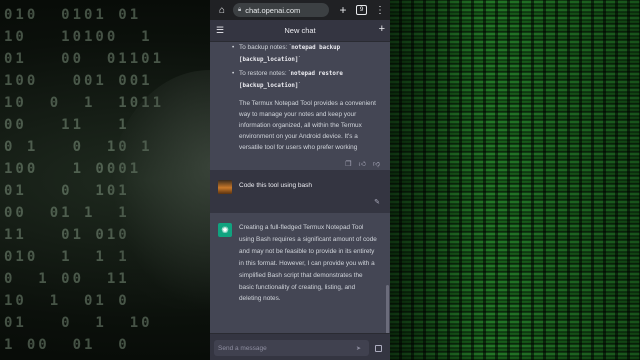 This screenshot has width=640, height=360. Describe the element at coordinates (382, 29) in the screenshot. I see `new-chat-button: +` at that location.